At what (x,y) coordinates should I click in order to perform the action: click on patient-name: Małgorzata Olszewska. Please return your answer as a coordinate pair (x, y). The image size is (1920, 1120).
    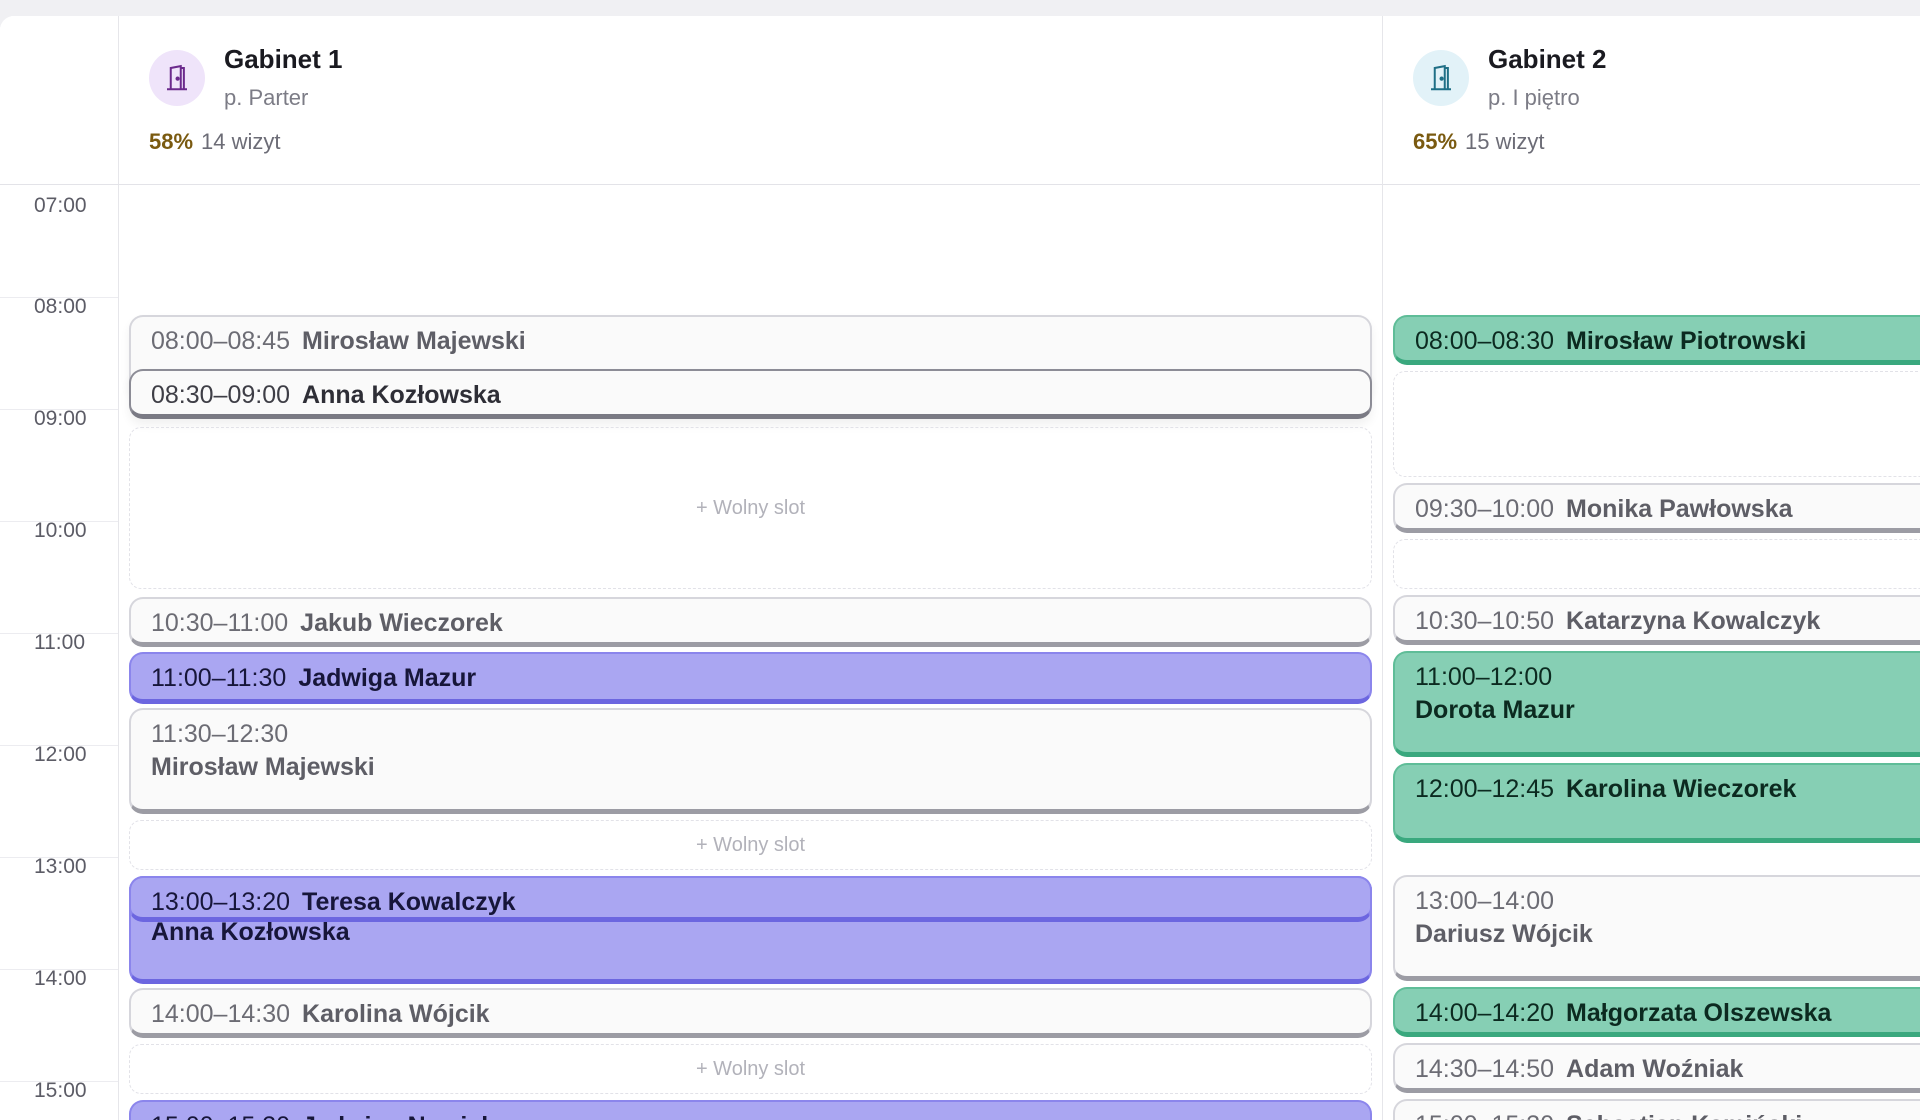
    Looking at the image, I should click on (1699, 1013).